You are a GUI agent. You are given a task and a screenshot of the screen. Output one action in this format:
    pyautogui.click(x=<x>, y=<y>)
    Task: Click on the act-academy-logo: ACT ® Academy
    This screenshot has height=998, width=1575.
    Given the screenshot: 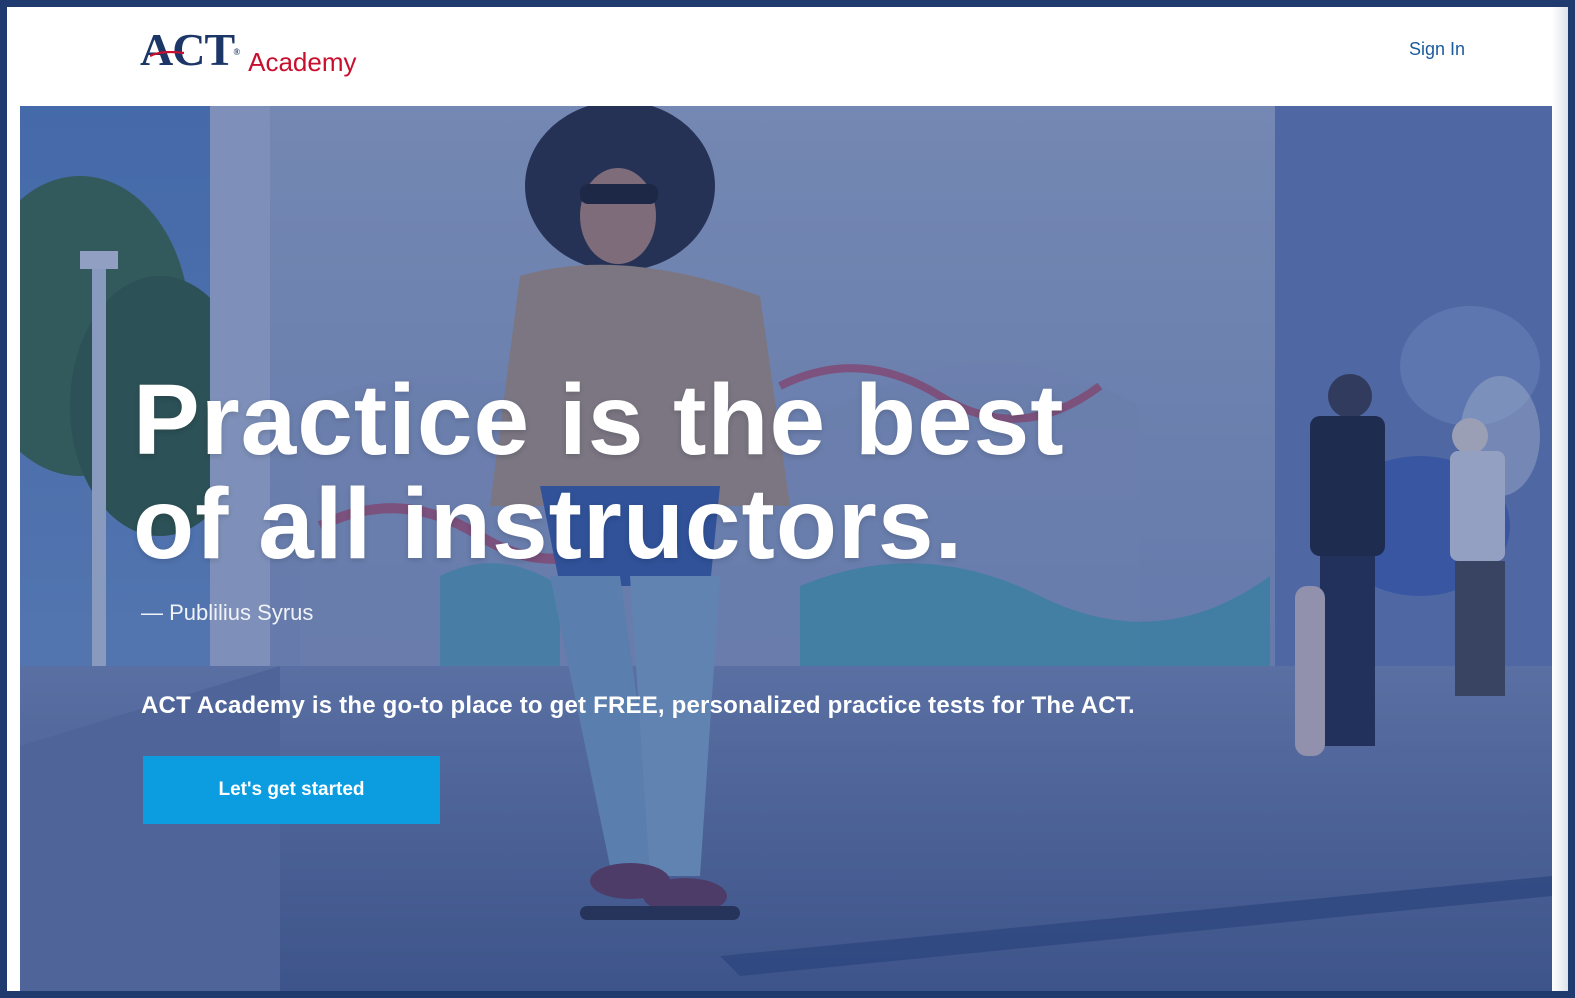 What is the action you would take?
    pyautogui.click(x=248, y=50)
    